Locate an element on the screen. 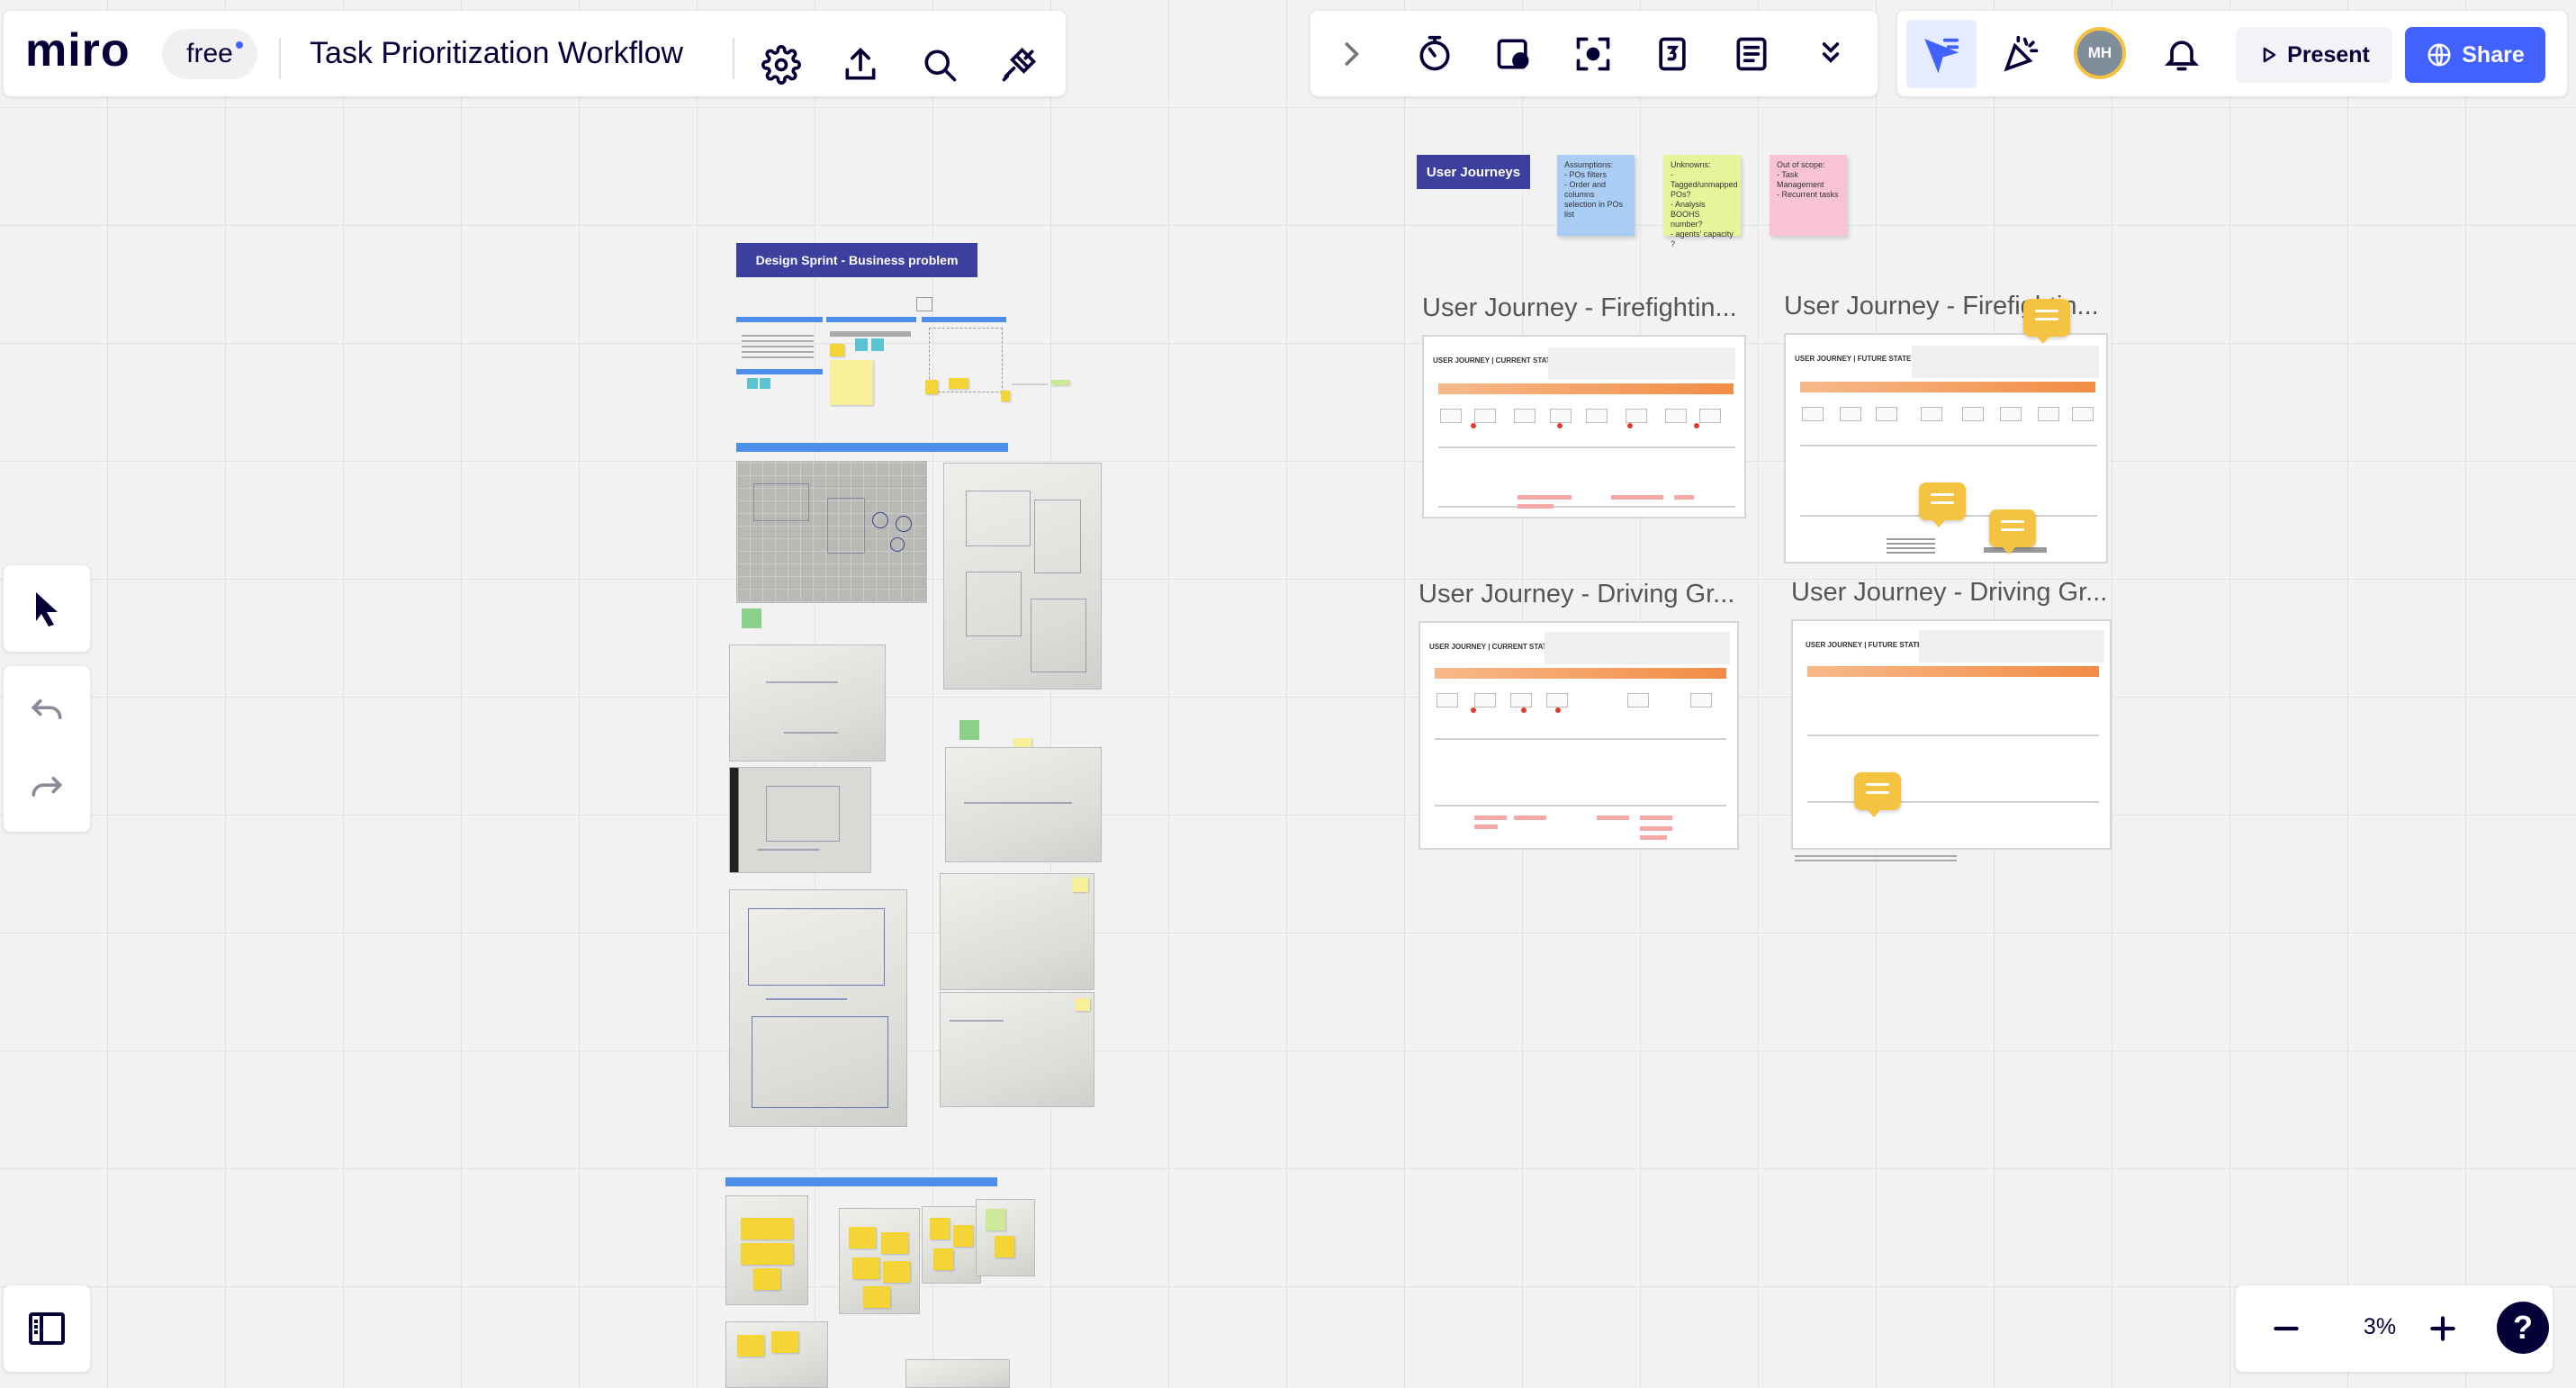 This screenshot has height=1388, width=2576. journey-frame-firefighting-current: USER JOURNEY | CURRENT STATE is located at coordinates (1584, 427).